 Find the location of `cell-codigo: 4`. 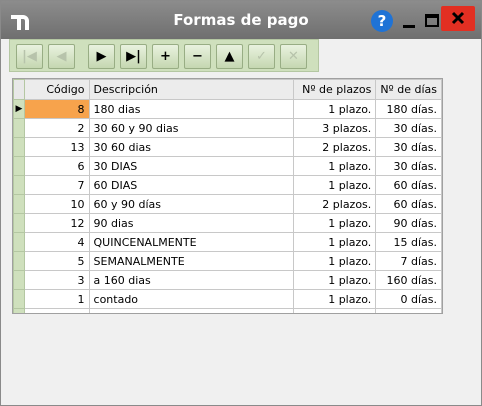

cell-codigo: 4 is located at coordinates (56, 242).